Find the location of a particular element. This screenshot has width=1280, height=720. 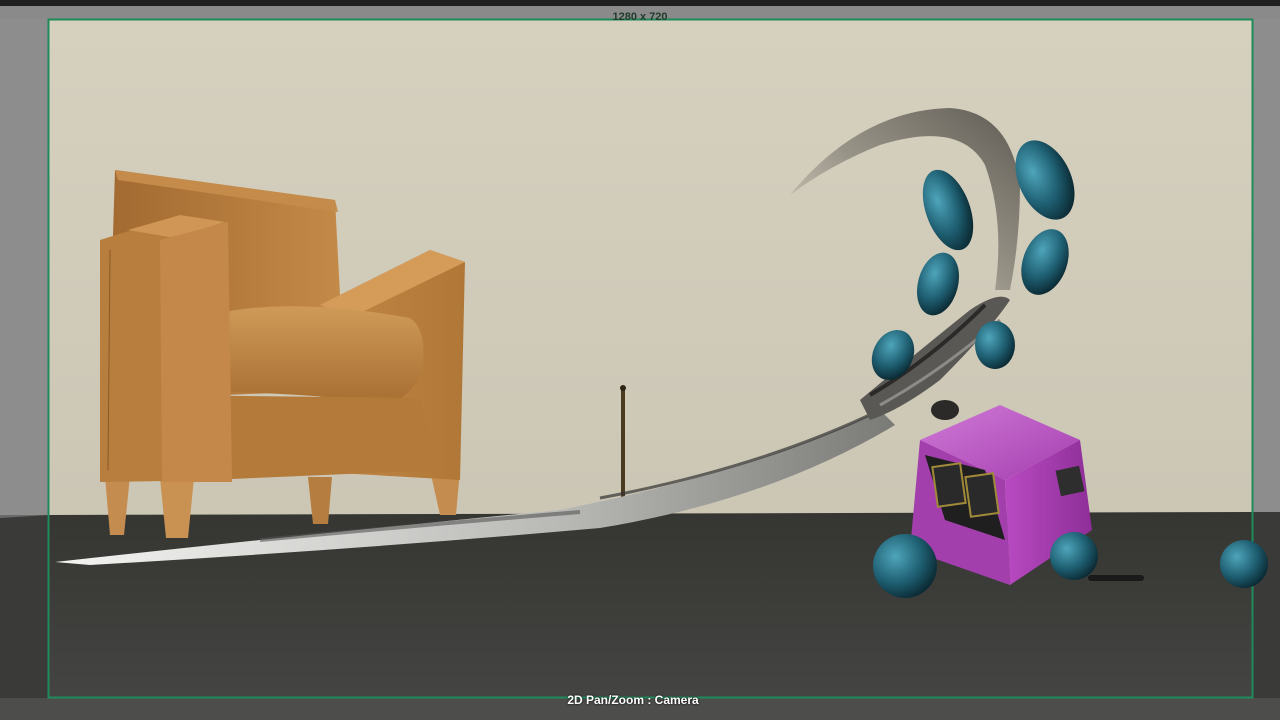

camera-hud-label: 2D Pan/Zoom : Camera is located at coordinates (633, 700).